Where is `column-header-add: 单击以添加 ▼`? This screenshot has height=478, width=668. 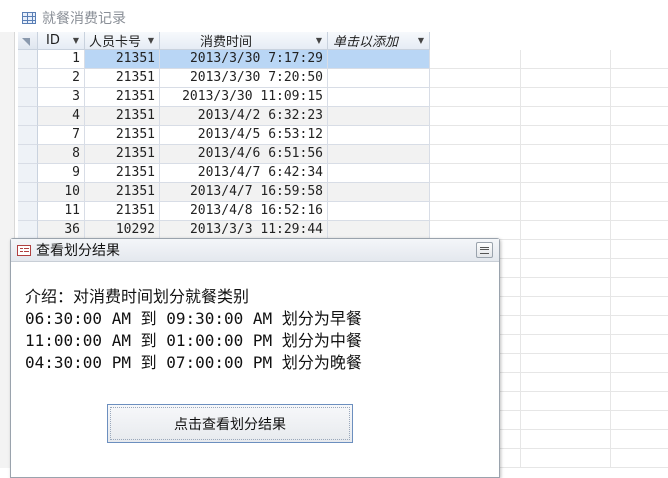
column-header-add: 单击以添加 ▼ is located at coordinates (379, 41).